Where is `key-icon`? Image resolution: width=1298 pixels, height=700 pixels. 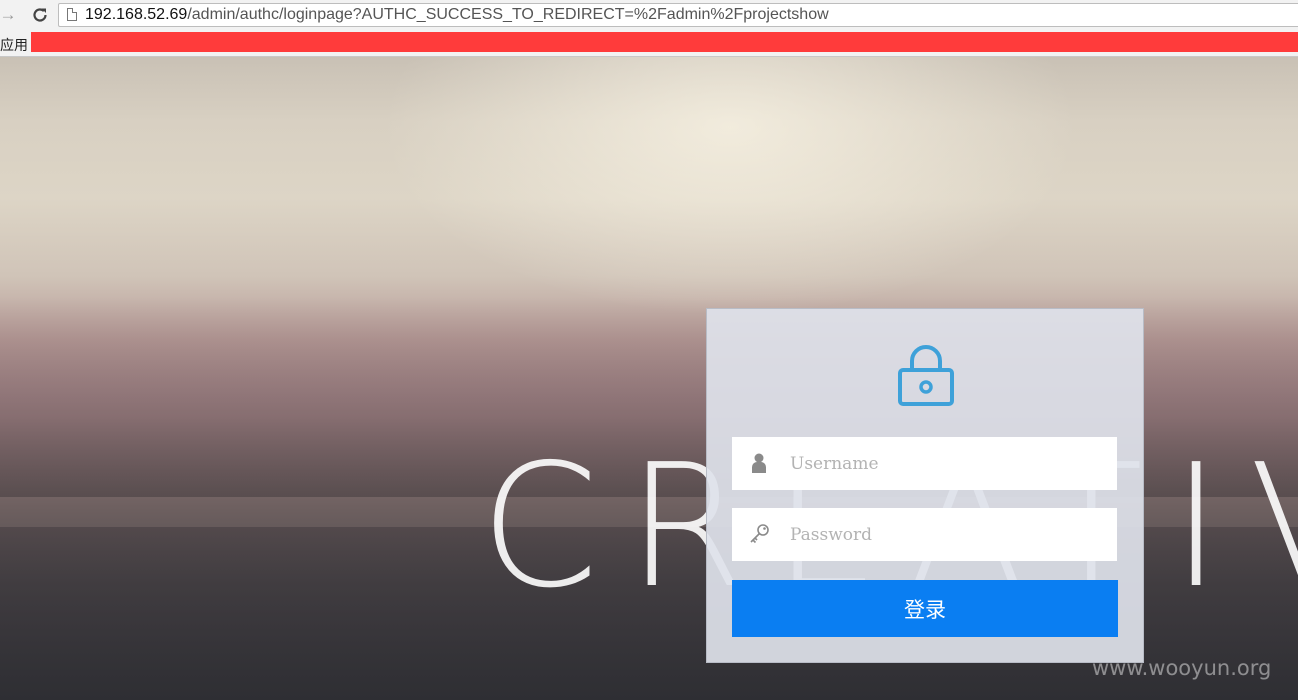
key-icon is located at coordinates (759, 534).